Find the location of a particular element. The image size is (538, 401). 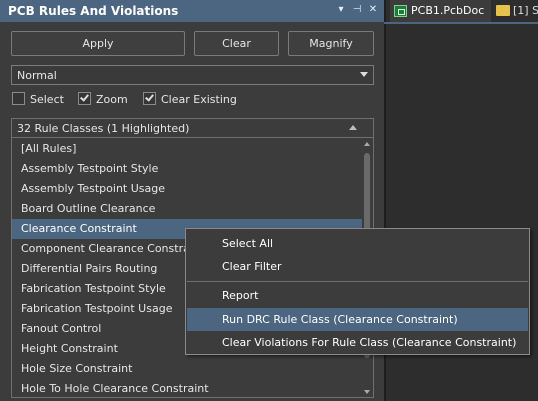

clear-existing-checkbox is located at coordinates (149, 98).